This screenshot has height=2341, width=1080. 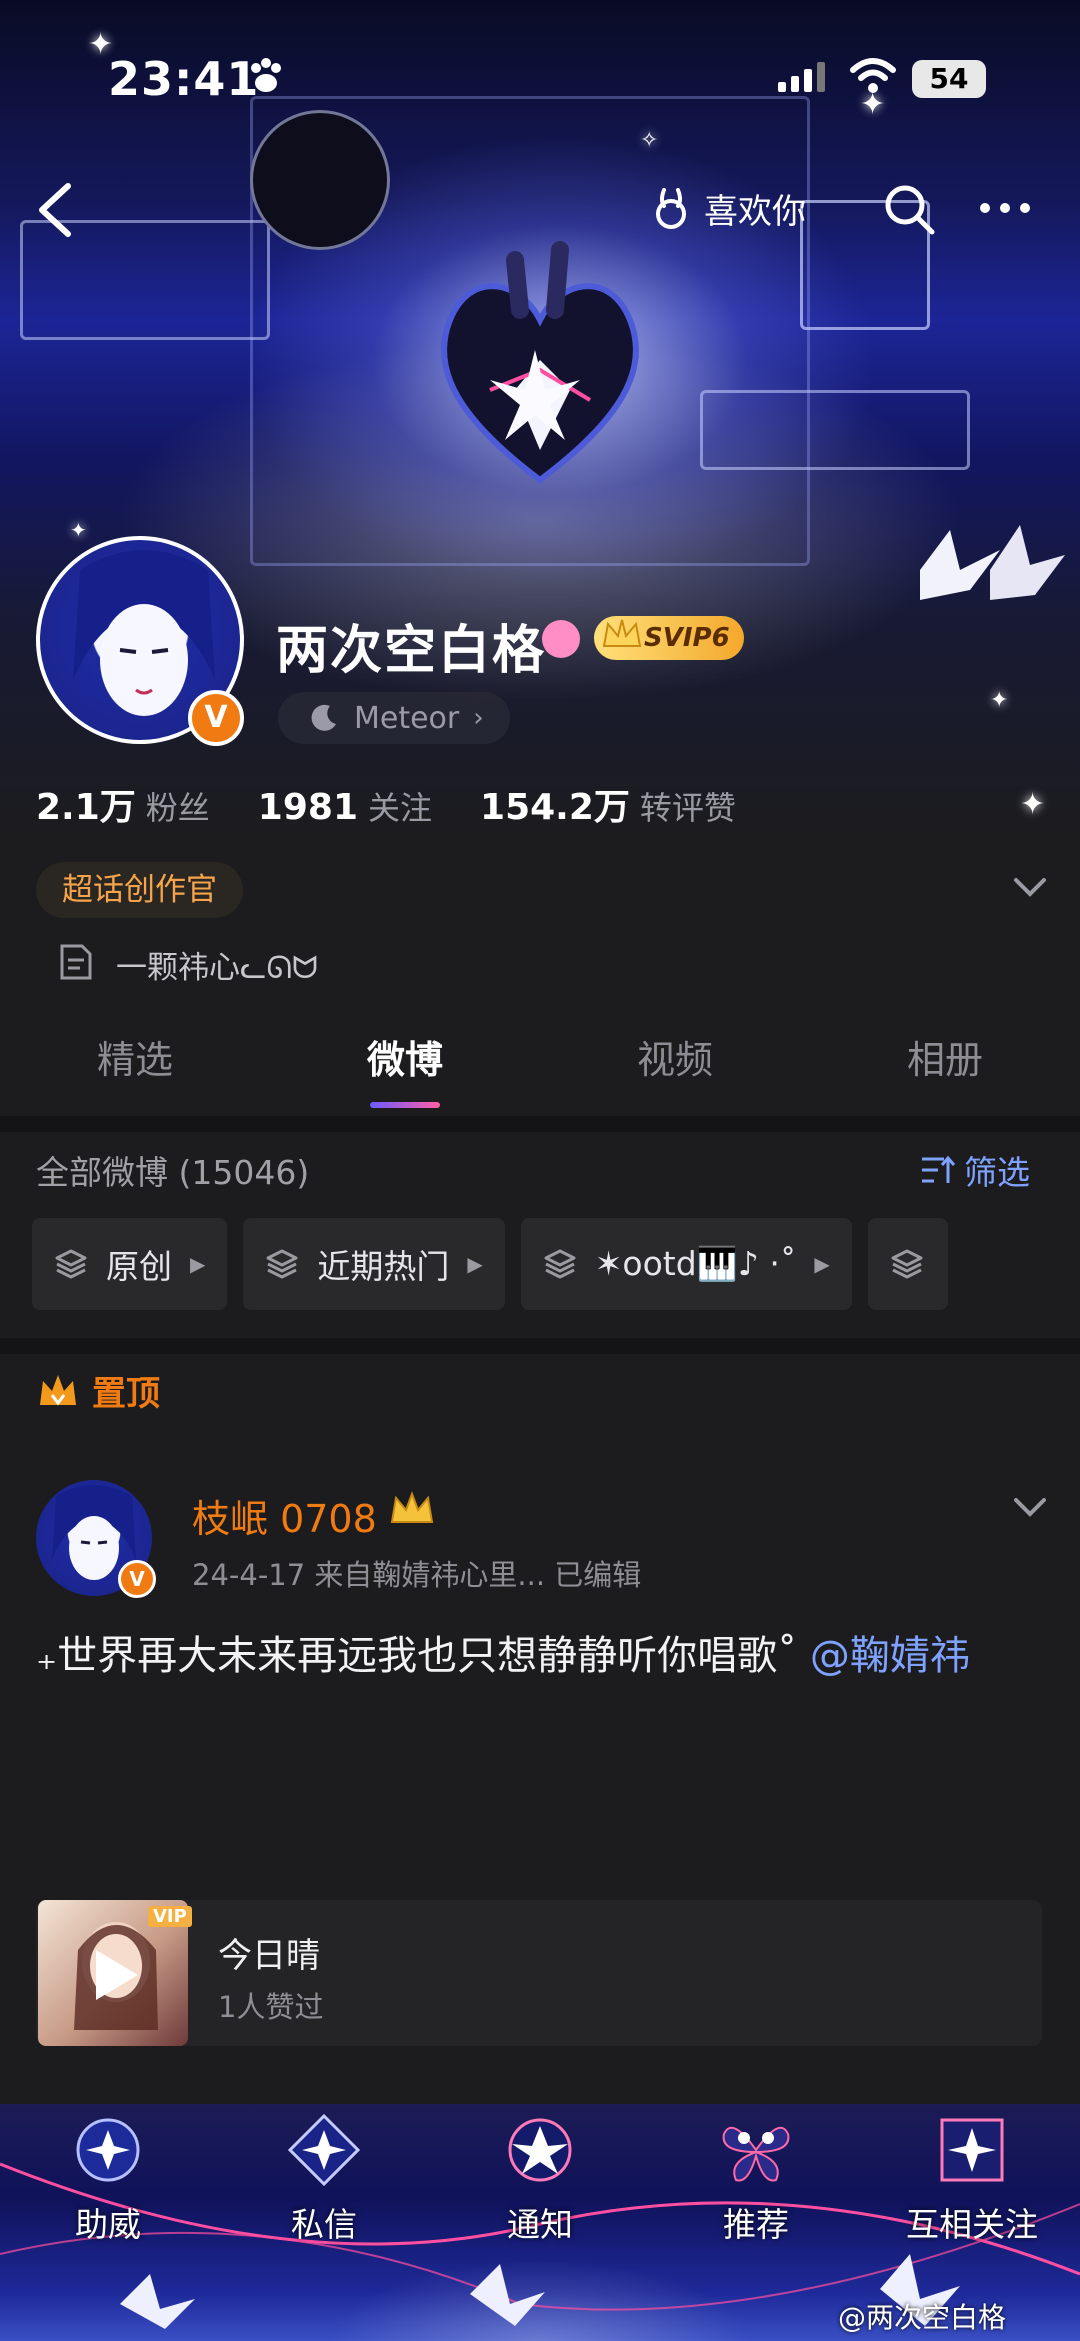 I want to click on chip-label: 近期热门, so click(x=383, y=1266).